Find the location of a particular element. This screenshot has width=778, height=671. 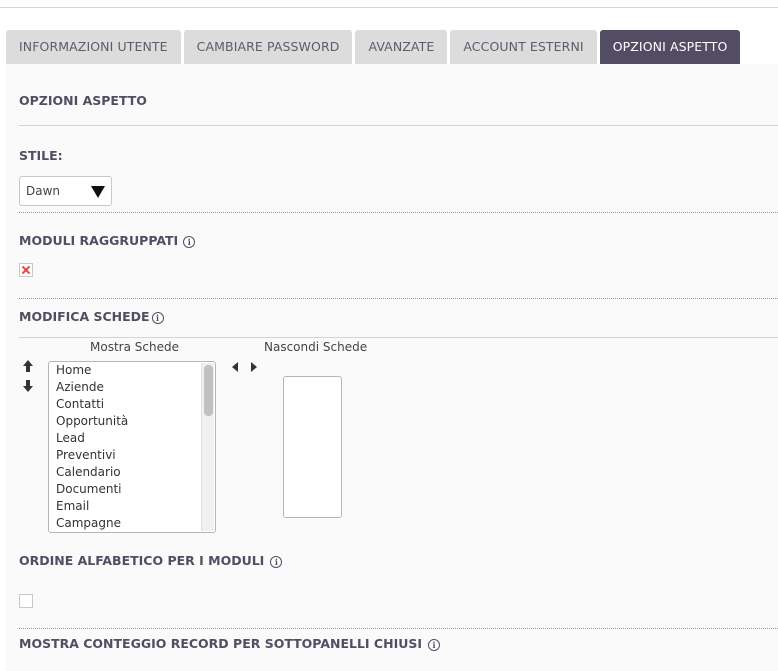

move-left-arrow-icon is located at coordinates (235, 367).